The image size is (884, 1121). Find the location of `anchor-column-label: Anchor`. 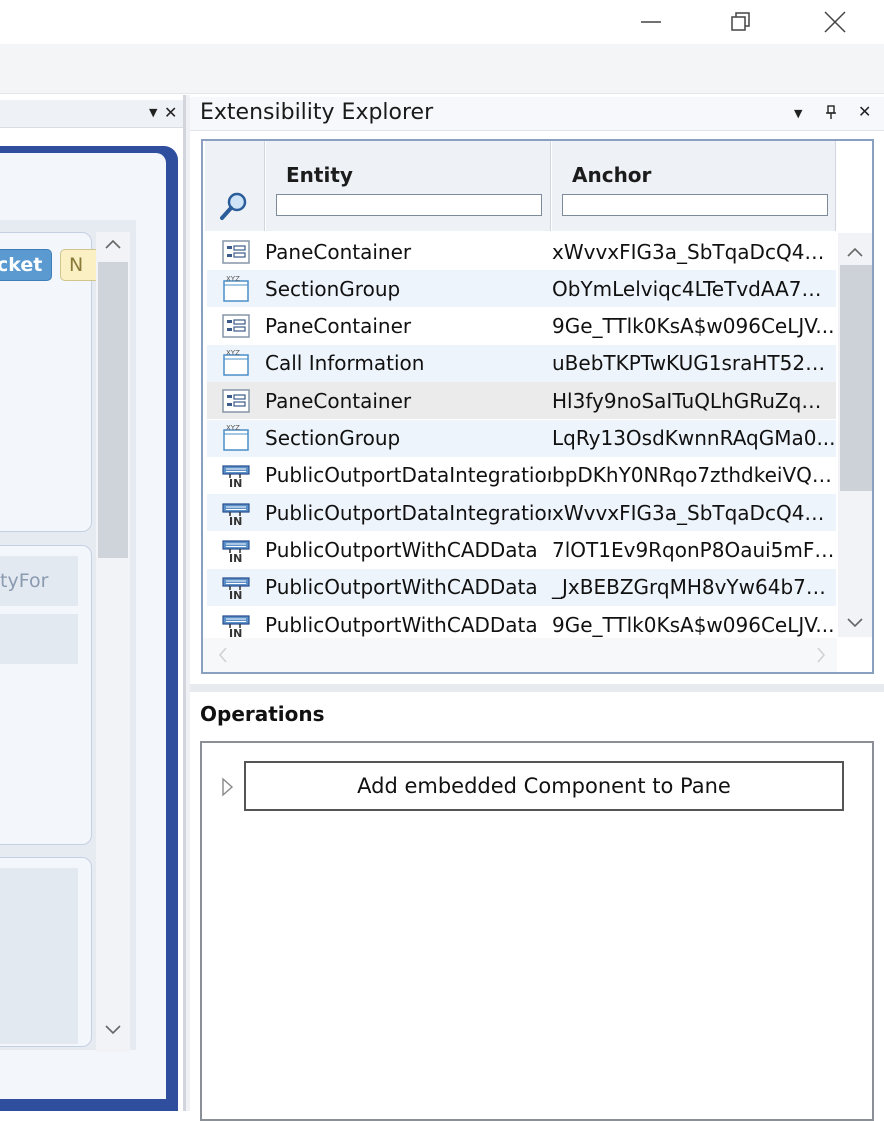

anchor-column-label: Anchor is located at coordinates (612, 175).